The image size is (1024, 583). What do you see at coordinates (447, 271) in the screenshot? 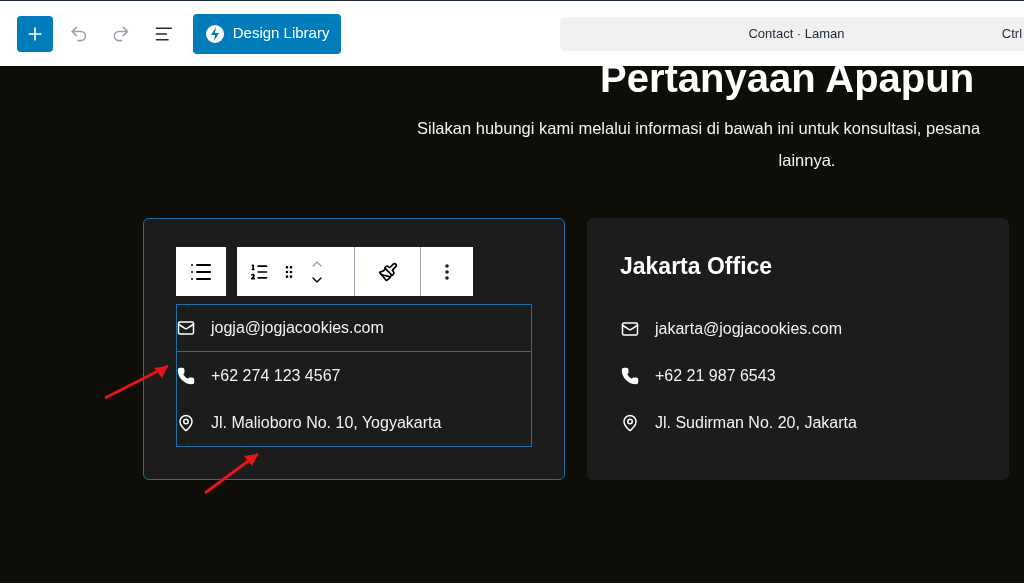
I see `more-options-icon` at bounding box center [447, 271].